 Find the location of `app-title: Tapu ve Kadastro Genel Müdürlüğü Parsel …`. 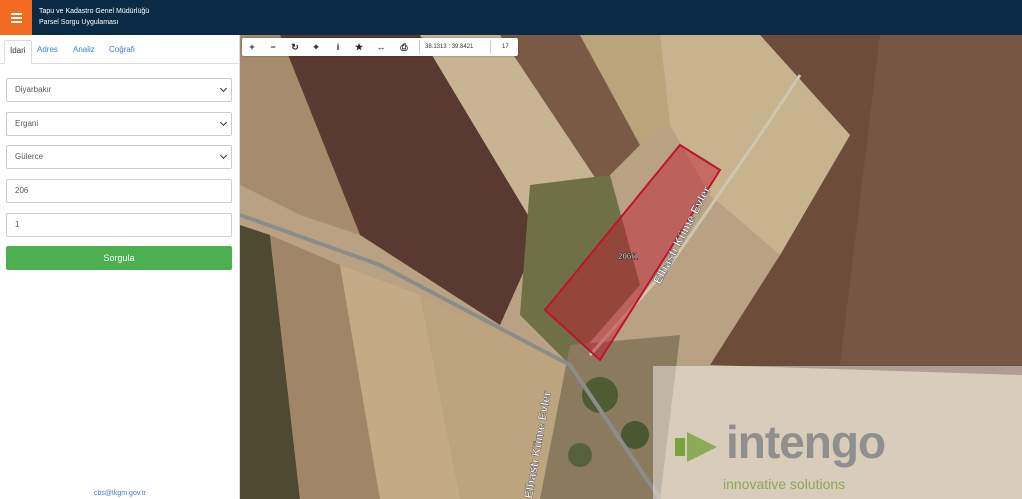

app-title: Tapu ve Kadastro Genel Müdürlüğü Parsel … is located at coordinates (94, 17).